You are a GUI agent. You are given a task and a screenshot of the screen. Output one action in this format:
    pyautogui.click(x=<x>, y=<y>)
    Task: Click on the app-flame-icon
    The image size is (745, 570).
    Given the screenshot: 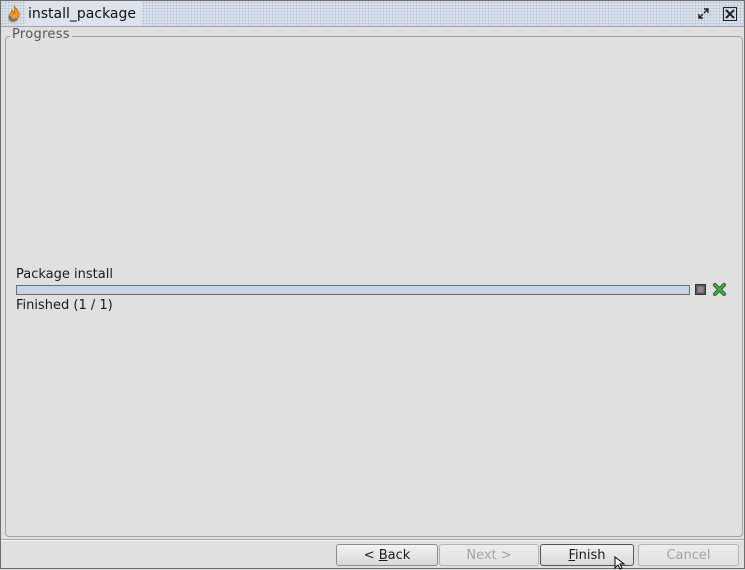 What is the action you would take?
    pyautogui.click(x=14, y=14)
    